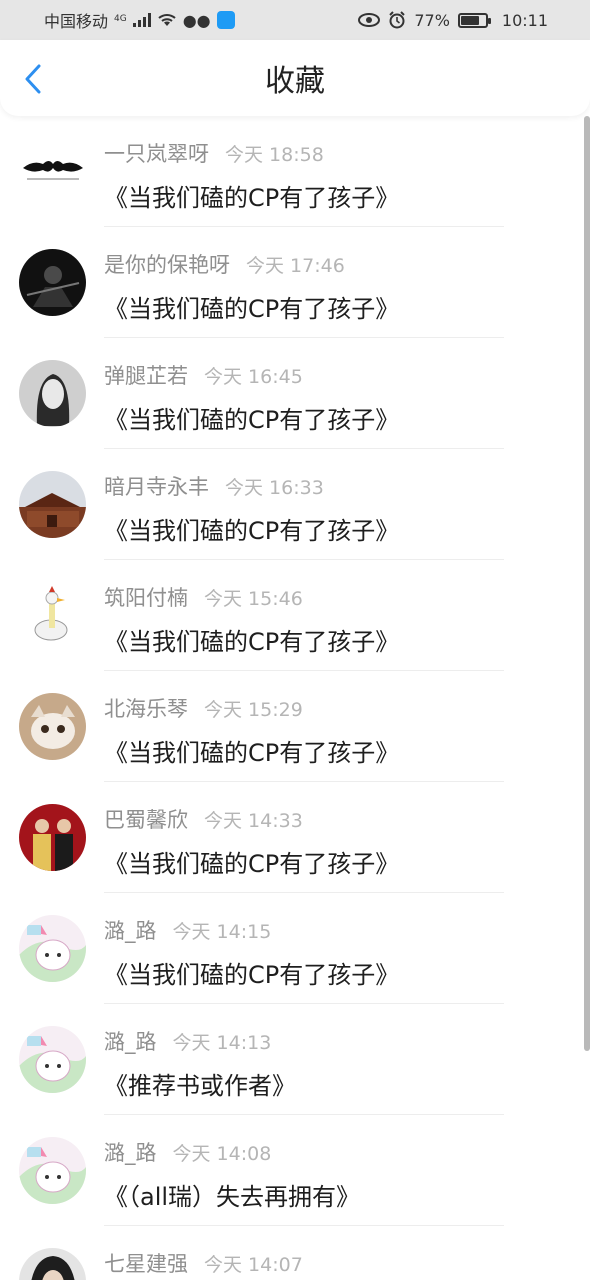 The height and width of the screenshot is (1280, 590). I want to click on username: 弹腿芷若, so click(146, 376).